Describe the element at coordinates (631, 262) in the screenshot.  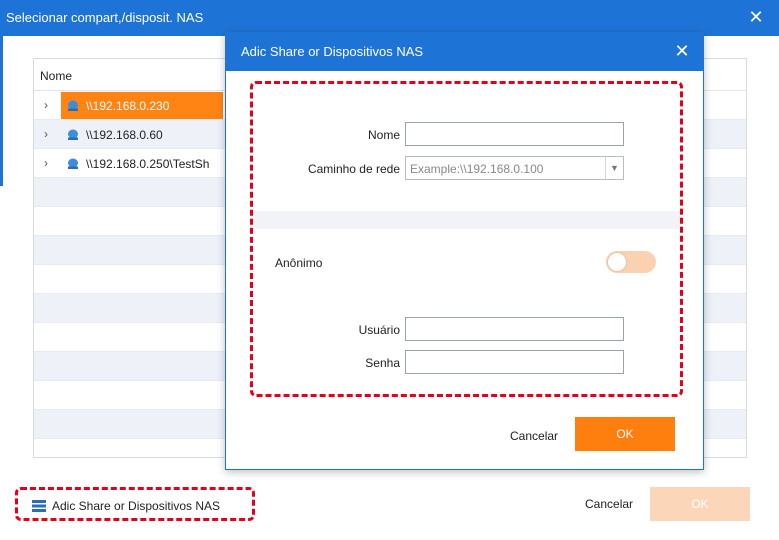
I see `anonymous-toggle` at that location.